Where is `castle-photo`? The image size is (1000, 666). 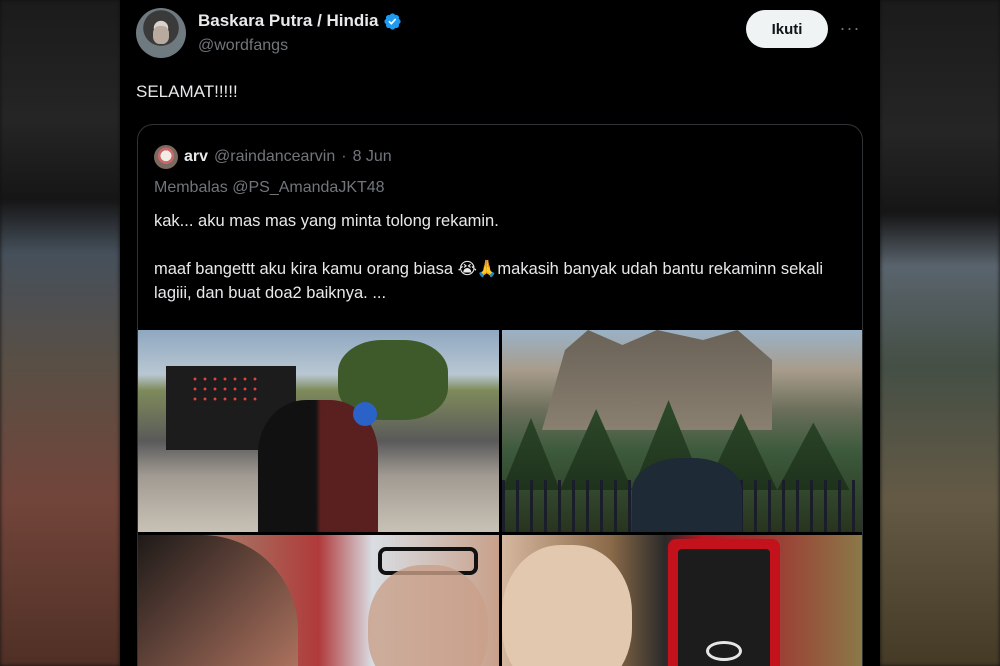
castle-photo is located at coordinates (682, 431).